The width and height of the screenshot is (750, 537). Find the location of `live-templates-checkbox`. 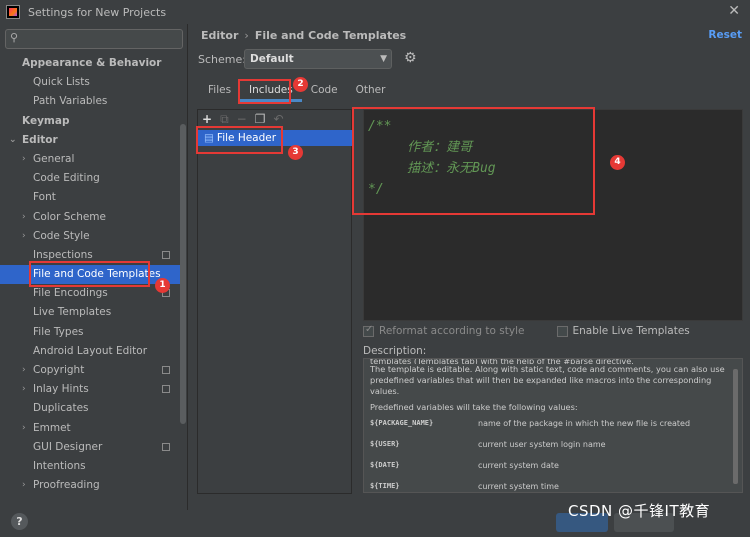

live-templates-checkbox is located at coordinates (562, 331).